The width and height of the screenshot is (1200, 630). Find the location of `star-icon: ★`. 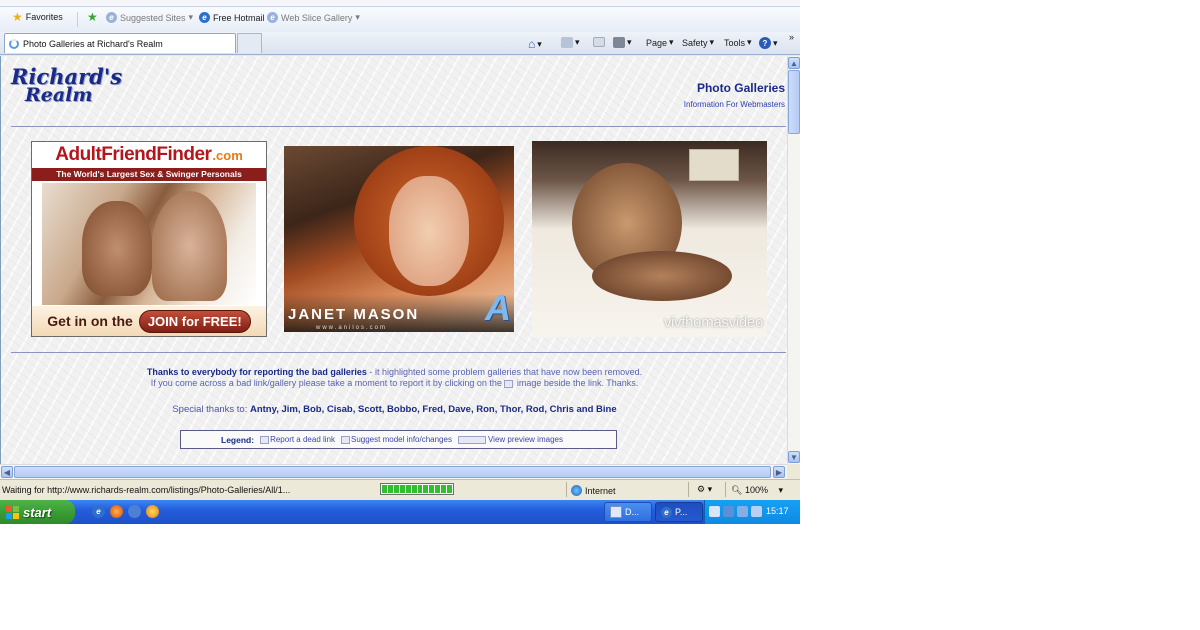

star-icon: ★ is located at coordinates (17, 17).